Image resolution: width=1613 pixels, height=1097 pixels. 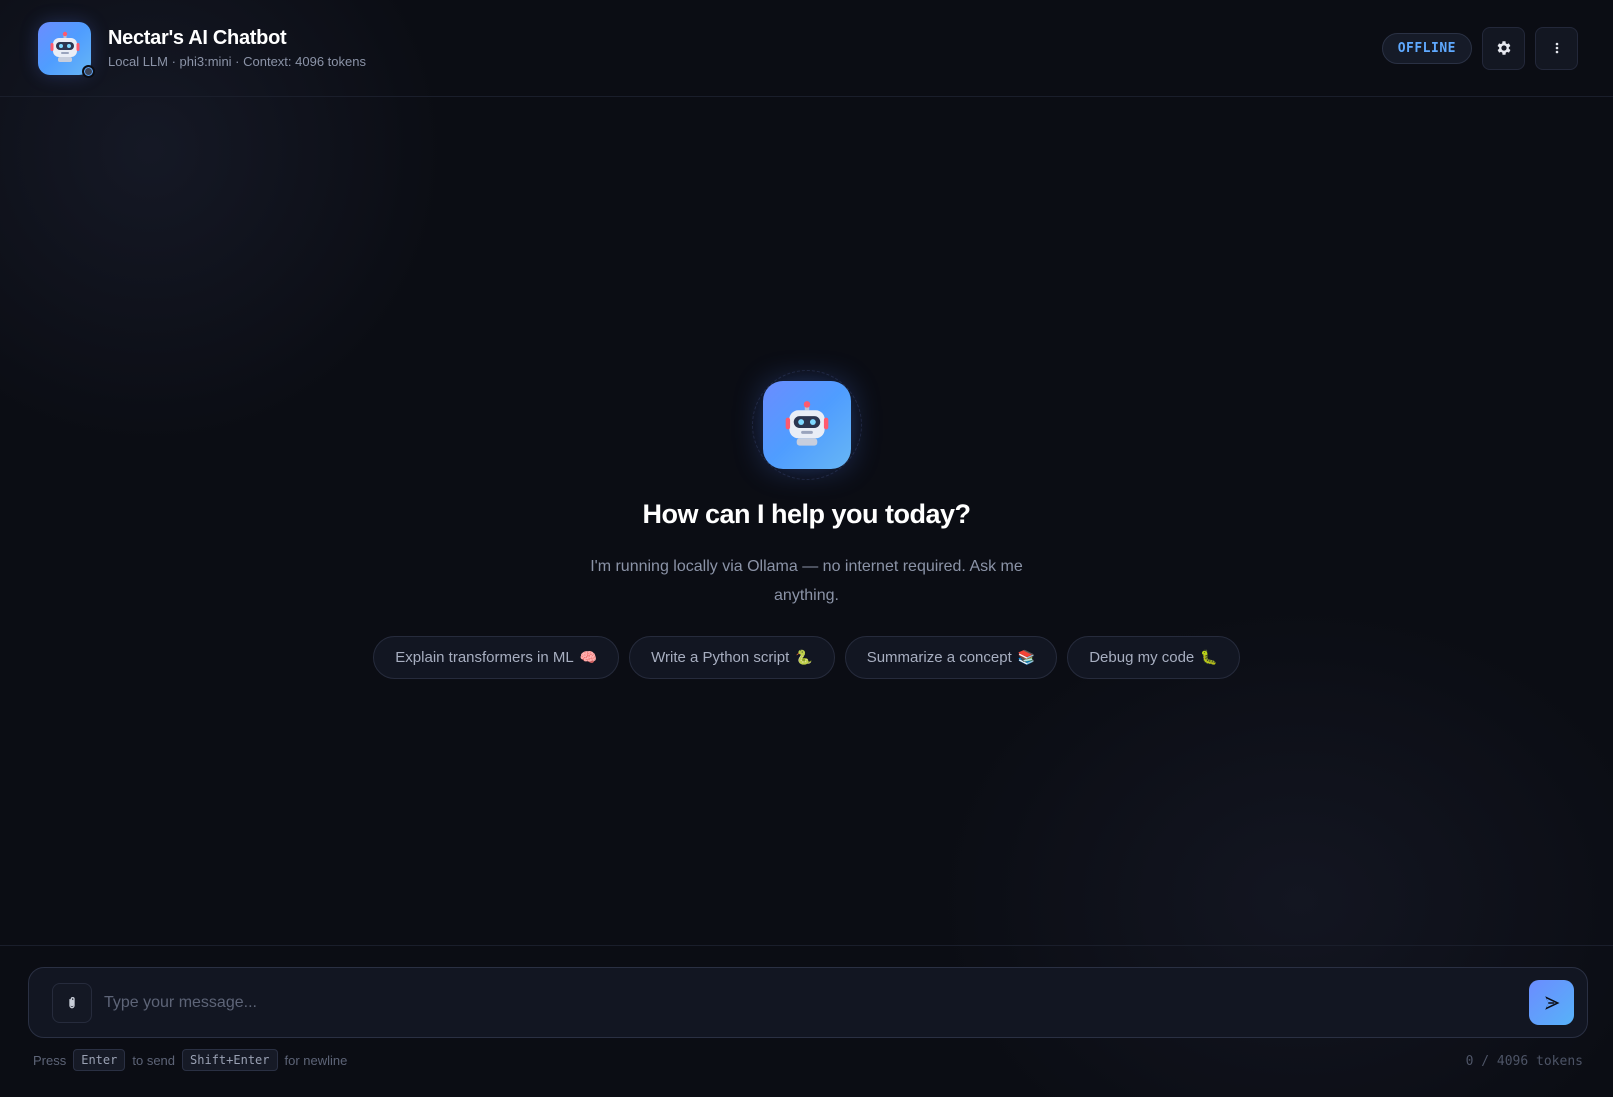 I want to click on bug-icon: 🐛, so click(x=1209, y=657).